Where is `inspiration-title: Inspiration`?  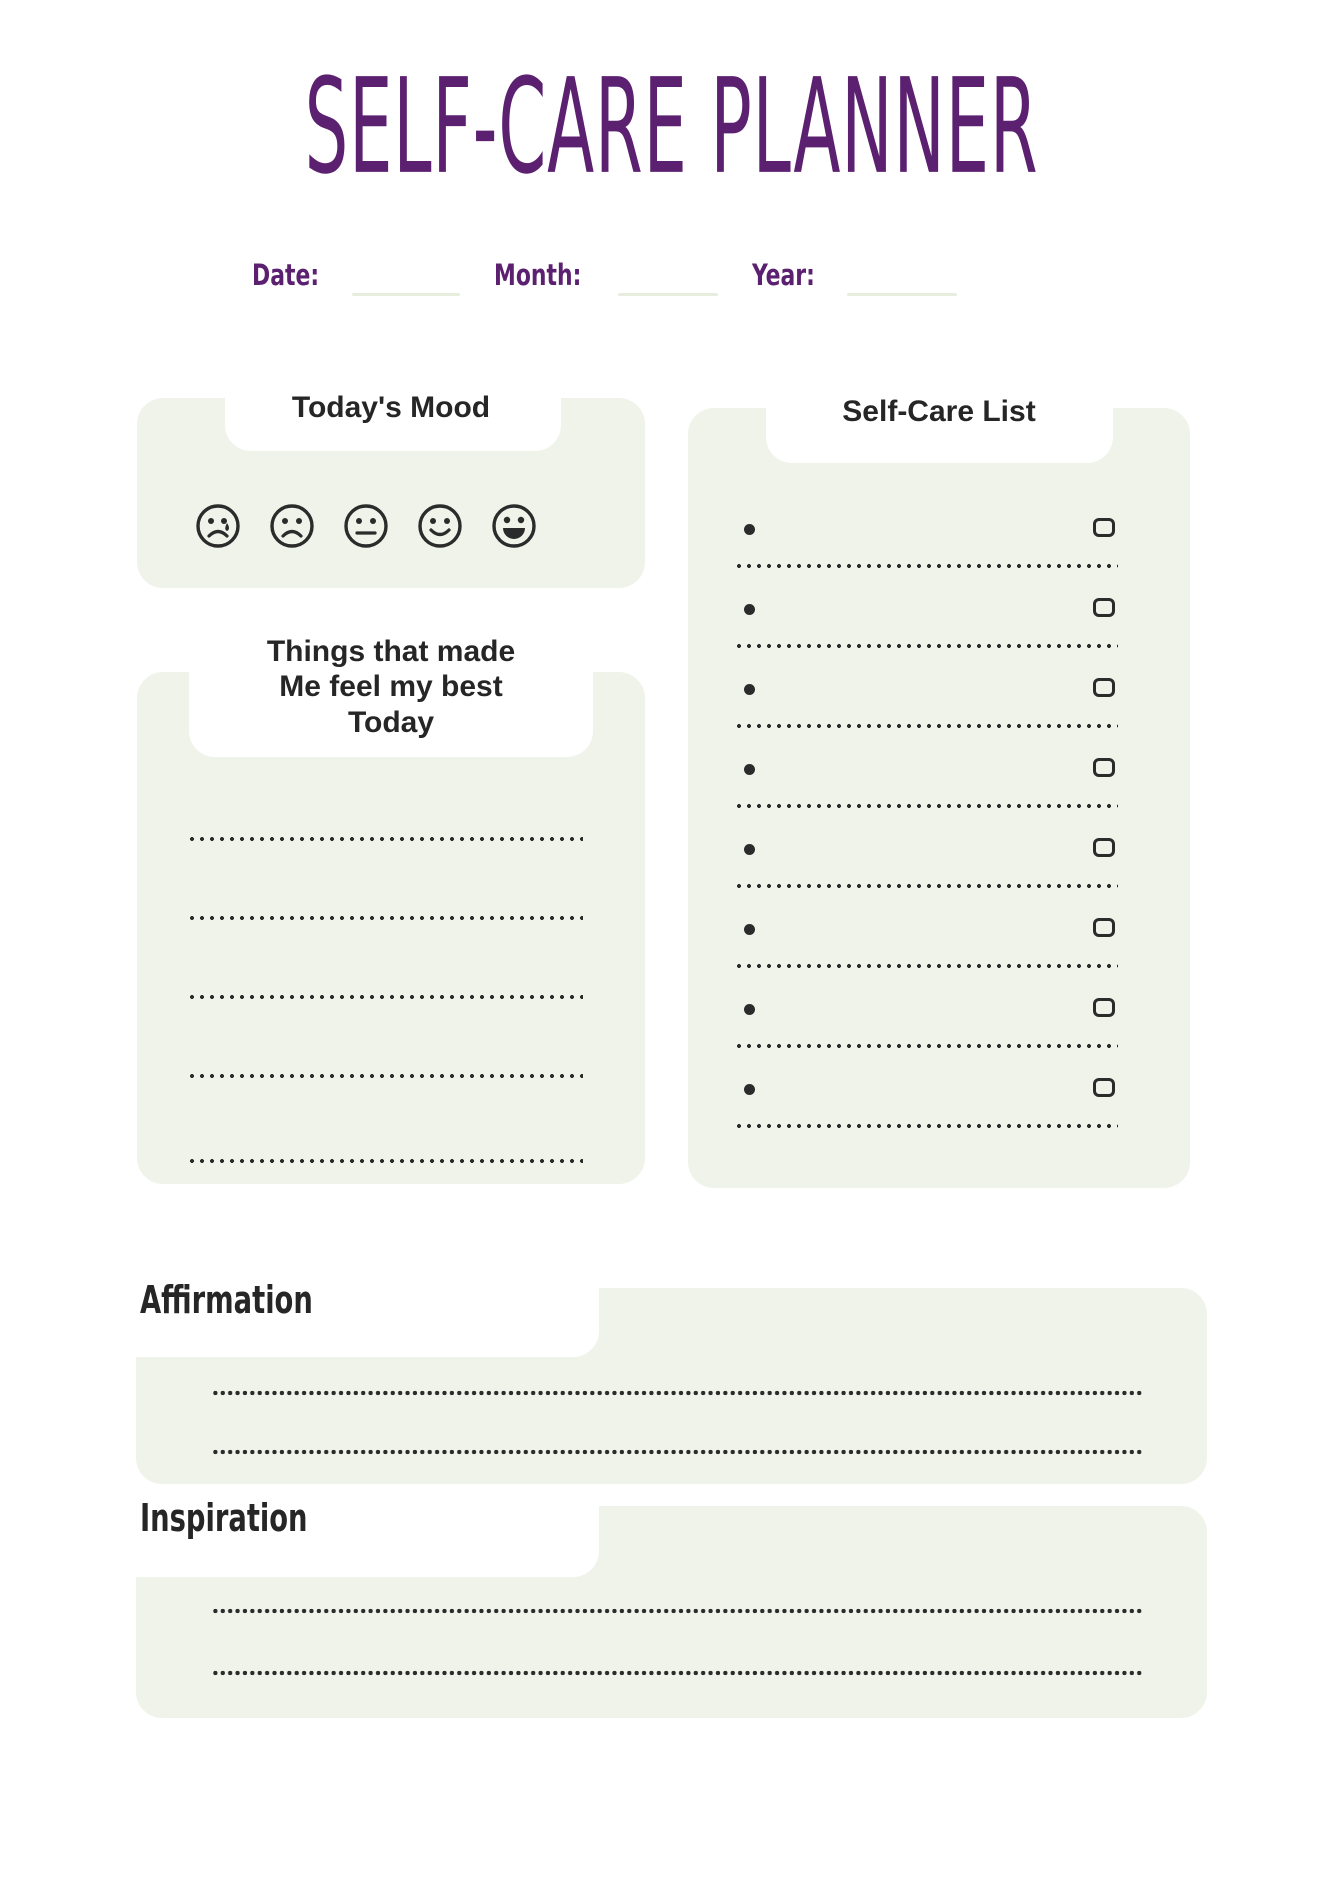
inspiration-title: Inspiration is located at coordinates (224, 1518).